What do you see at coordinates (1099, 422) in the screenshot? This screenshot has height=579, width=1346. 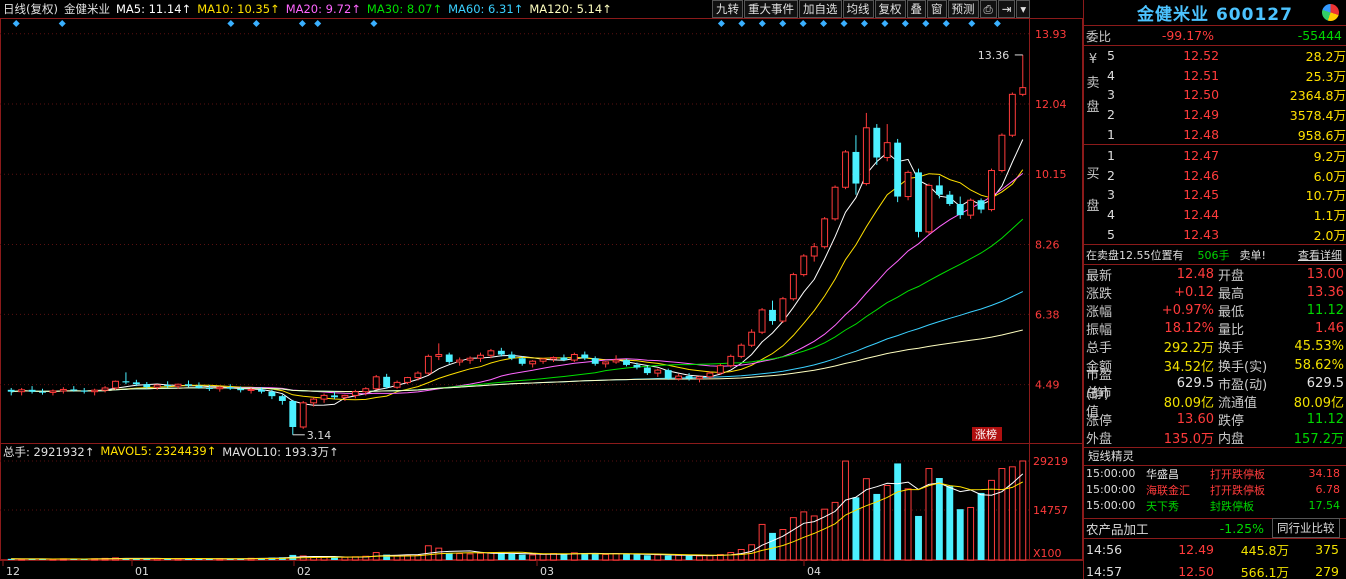 I see `stat-key: 涨停` at bounding box center [1099, 422].